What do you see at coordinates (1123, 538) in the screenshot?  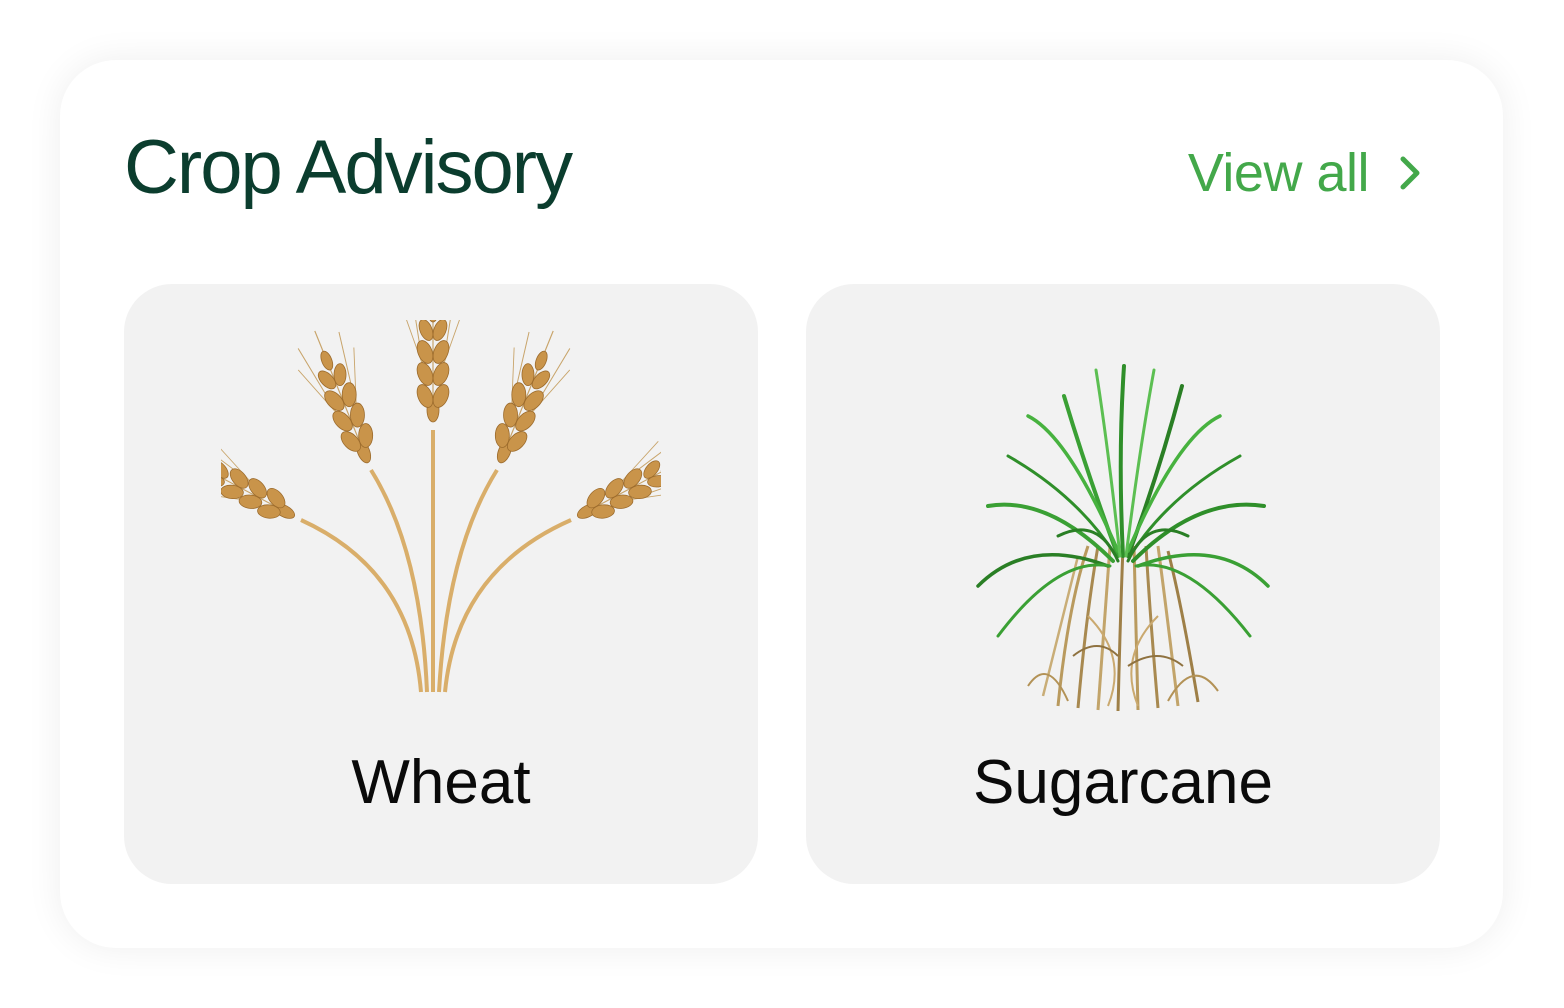 I see `sugarcane-image` at bounding box center [1123, 538].